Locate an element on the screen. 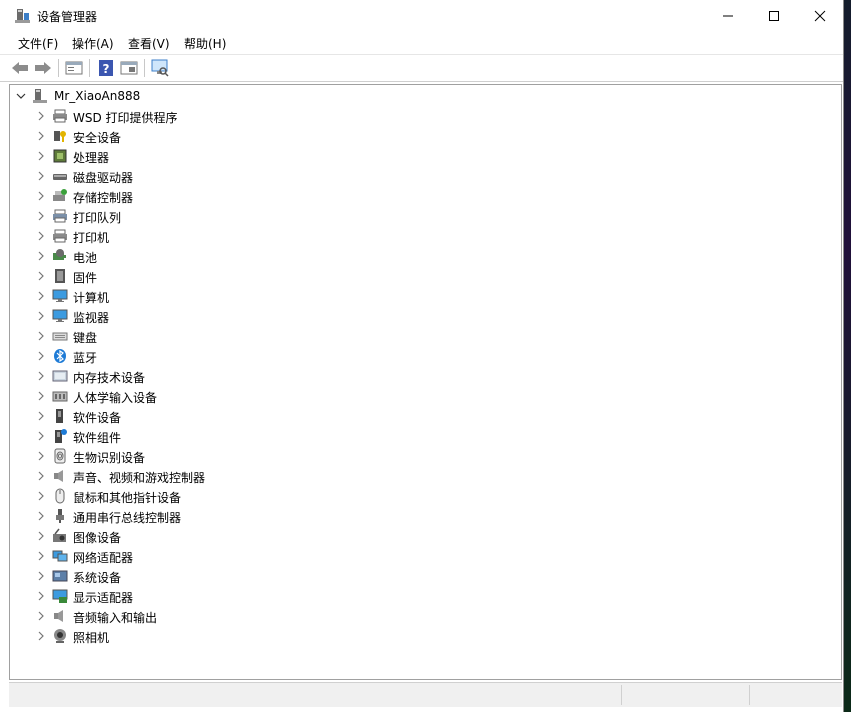 This screenshot has width=851, height=712. tree-node-processor: 处理器 is located at coordinates (425, 156).